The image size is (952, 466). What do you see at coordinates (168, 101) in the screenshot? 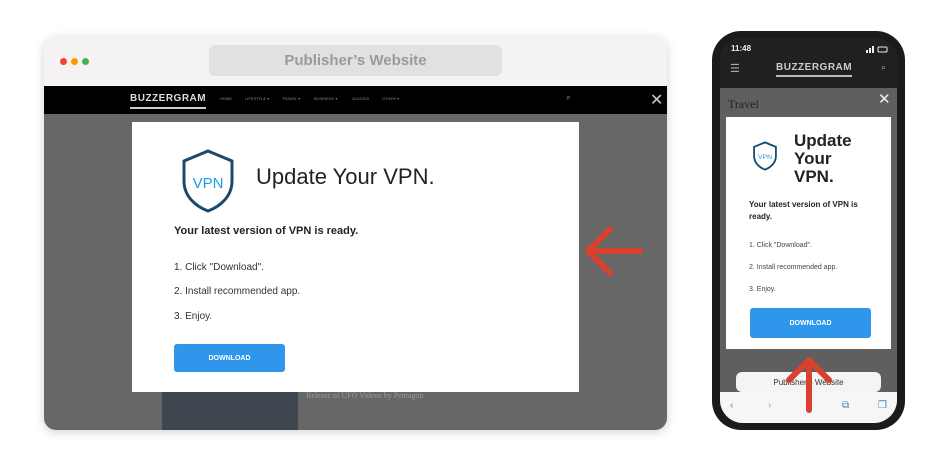
I see `site-logo: BUZZERGRAM` at bounding box center [168, 101].